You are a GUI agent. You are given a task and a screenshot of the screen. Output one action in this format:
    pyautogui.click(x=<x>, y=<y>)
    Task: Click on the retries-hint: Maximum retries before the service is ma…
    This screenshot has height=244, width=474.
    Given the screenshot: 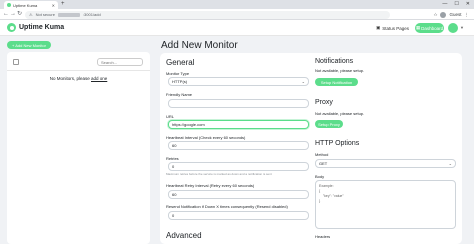 What is the action you would take?
    pyautogui.click(x=219, y=174)
    